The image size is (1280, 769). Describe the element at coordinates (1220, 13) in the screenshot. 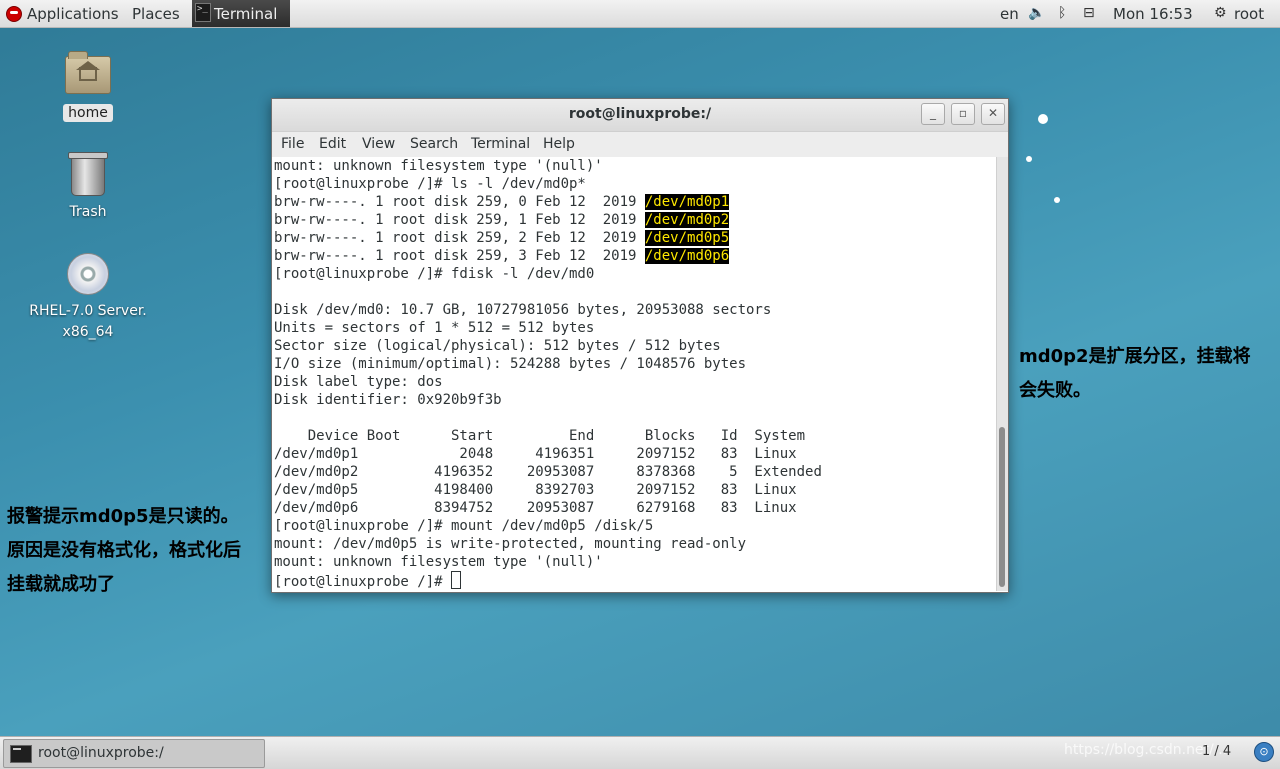

I see `user-icon: ⚙` at that location.